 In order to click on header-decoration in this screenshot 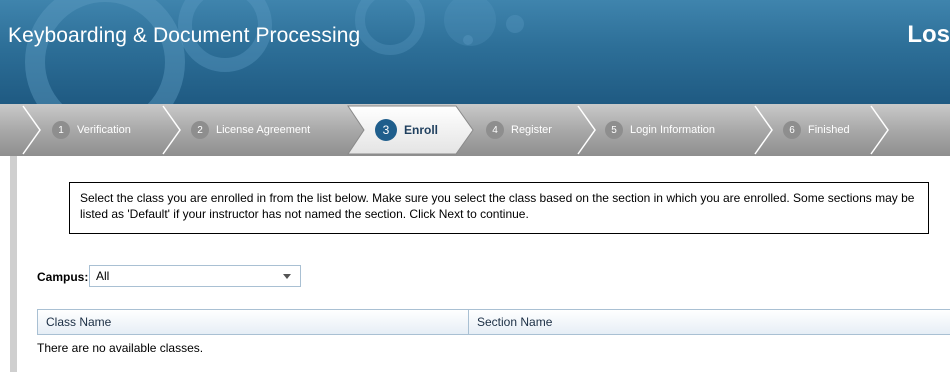, I will do `click(274, 52)`.